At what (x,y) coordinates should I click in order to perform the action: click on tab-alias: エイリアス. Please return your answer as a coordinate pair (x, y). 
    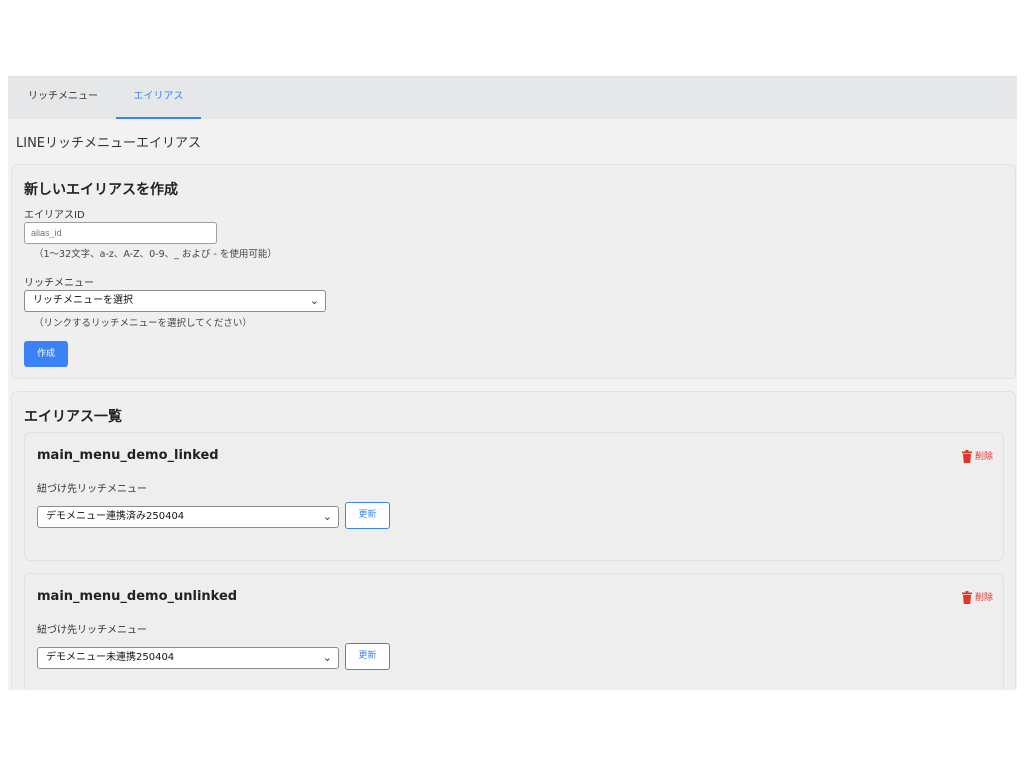
    Looking at the image, I should click on (158, 98).